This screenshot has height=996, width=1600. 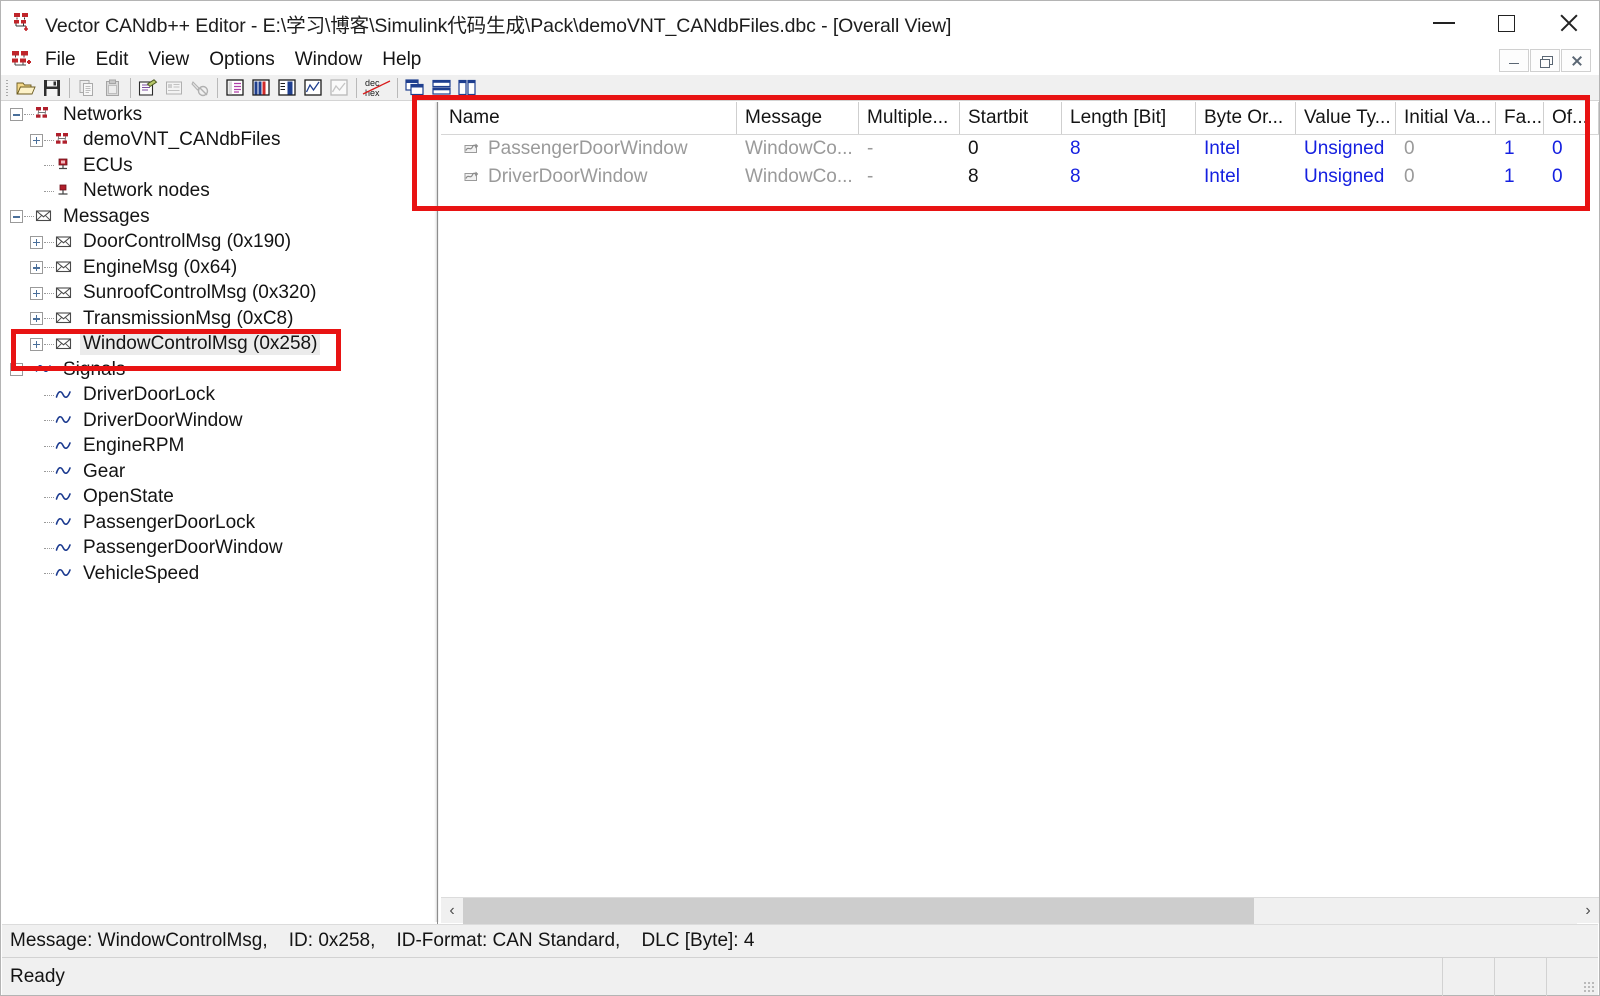 I want to click on mdi-minimize-button, so click(x=1514, y=60).